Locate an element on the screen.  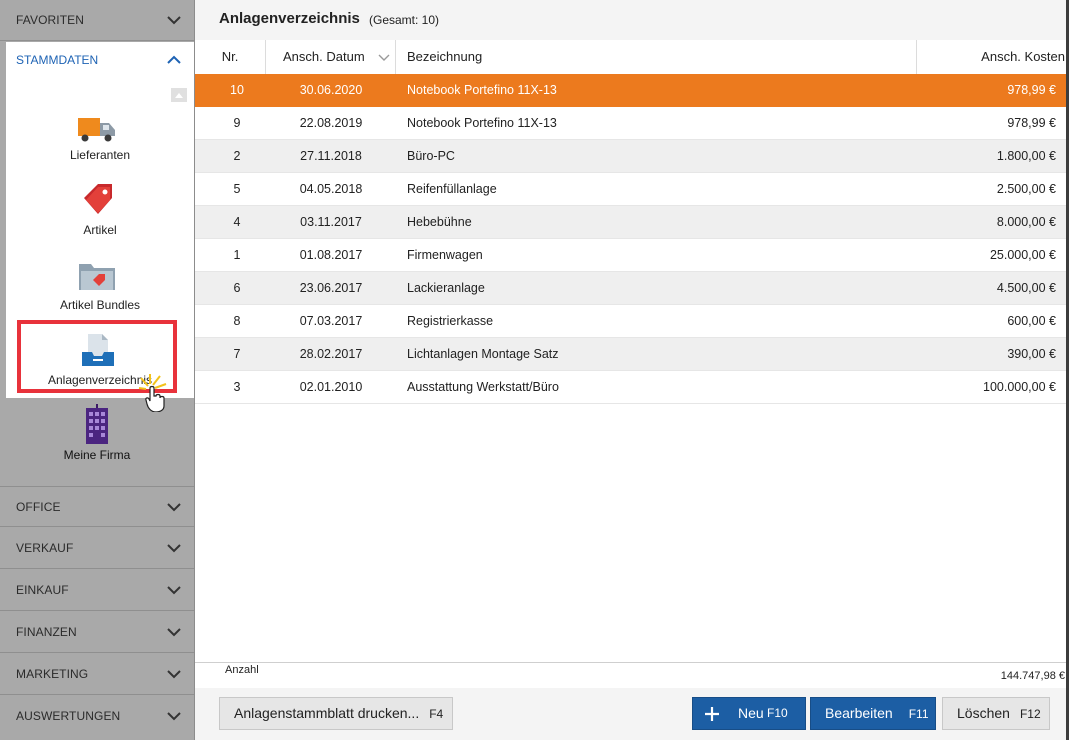
record-count: (Gesamt: 10) is located at coordinates (404, 20).